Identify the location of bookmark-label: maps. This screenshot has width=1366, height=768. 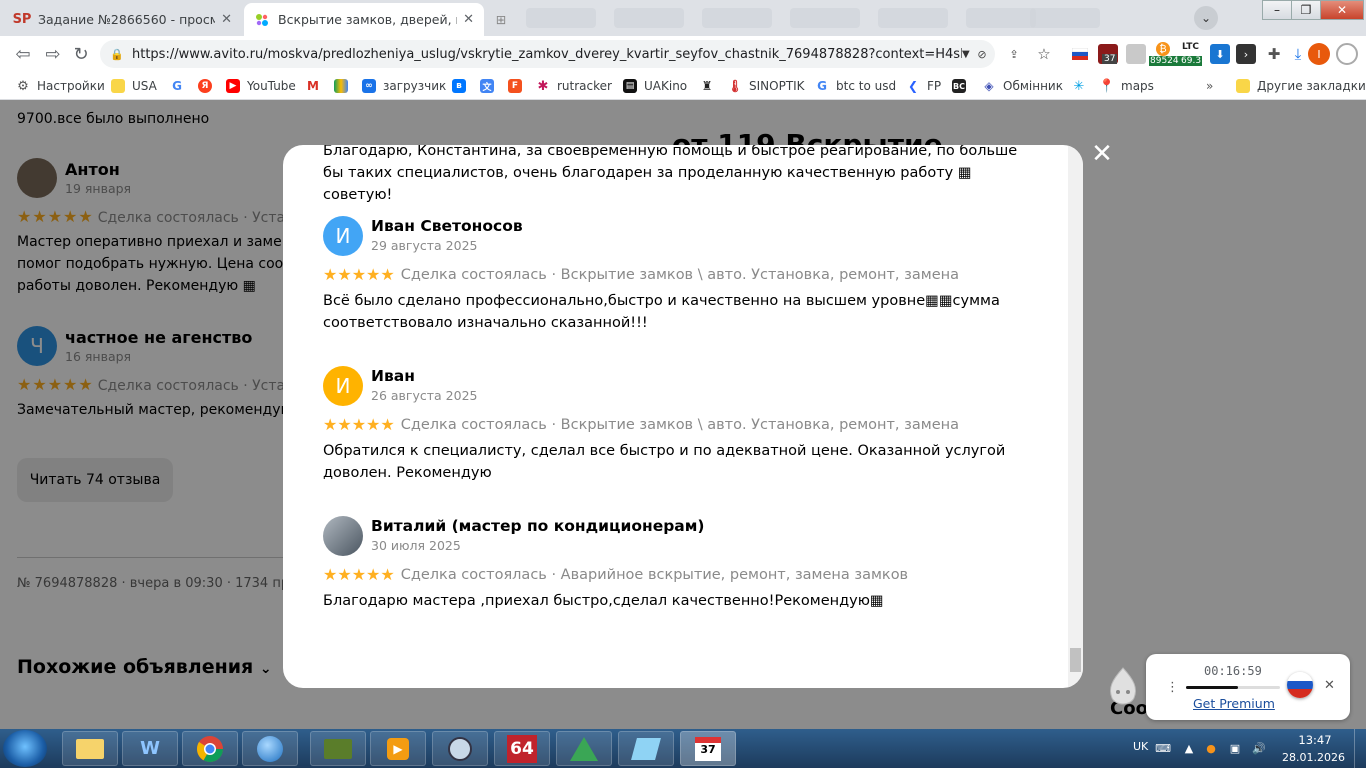
(1137, 86).